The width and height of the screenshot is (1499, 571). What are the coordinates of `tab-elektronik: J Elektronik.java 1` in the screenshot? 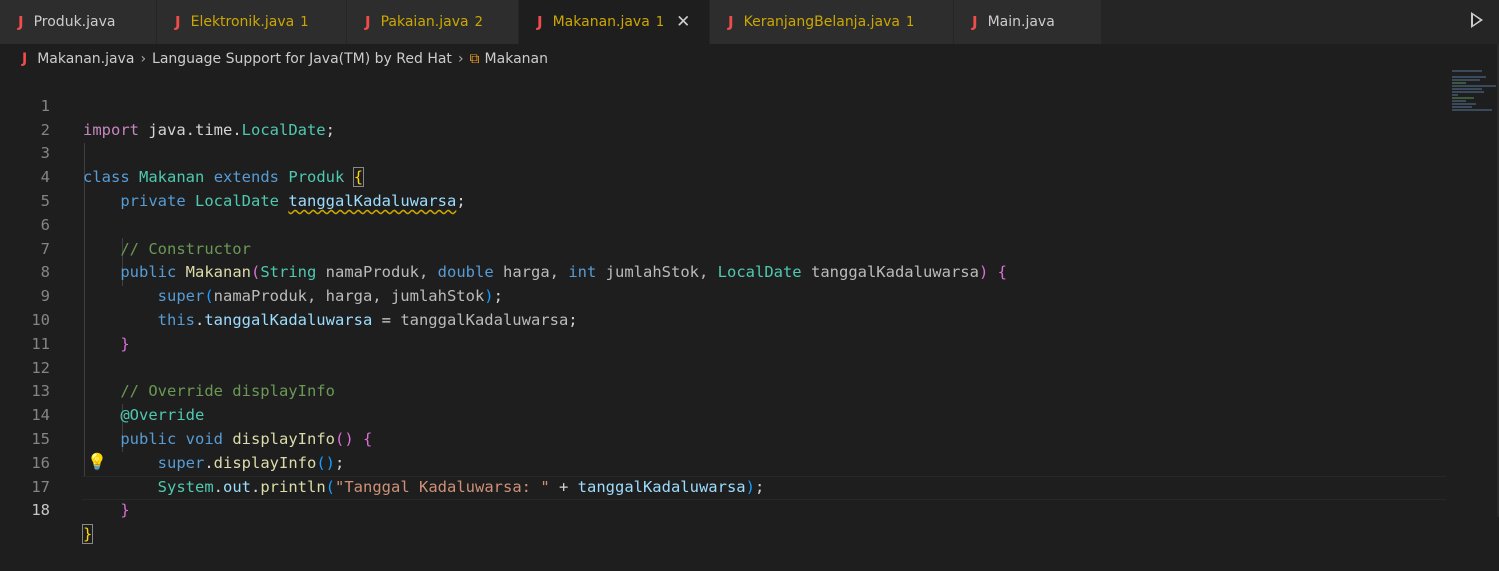 It's located at (252, 22).